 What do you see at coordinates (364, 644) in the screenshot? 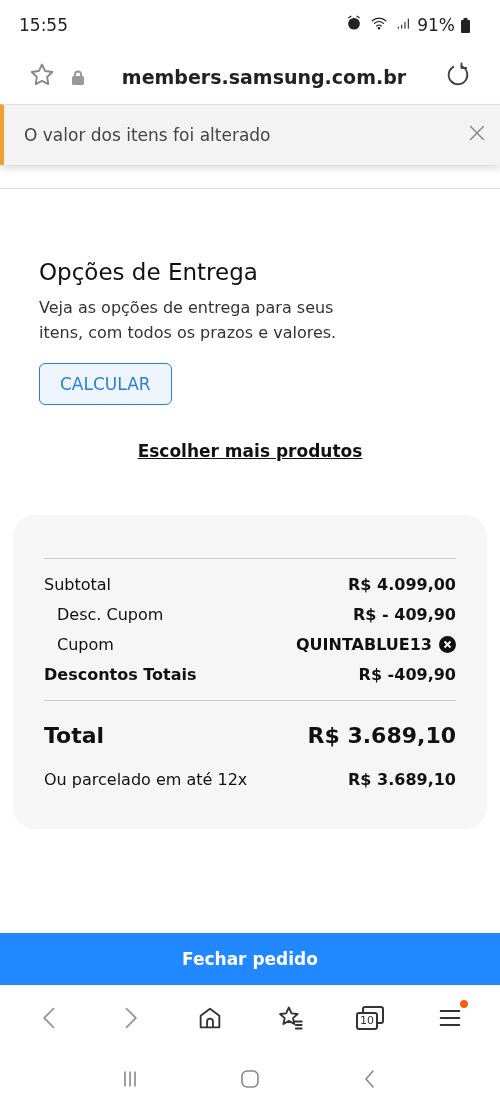
I see `coupon-code: QUINTABLUE13` at bounding box center [364, 644].